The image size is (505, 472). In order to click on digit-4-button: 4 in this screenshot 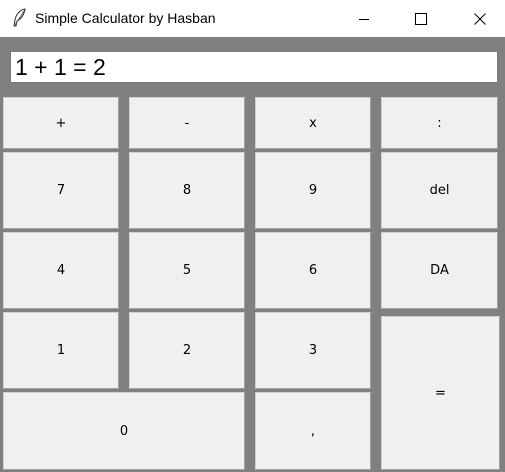, I will do `click(61, 270)`.